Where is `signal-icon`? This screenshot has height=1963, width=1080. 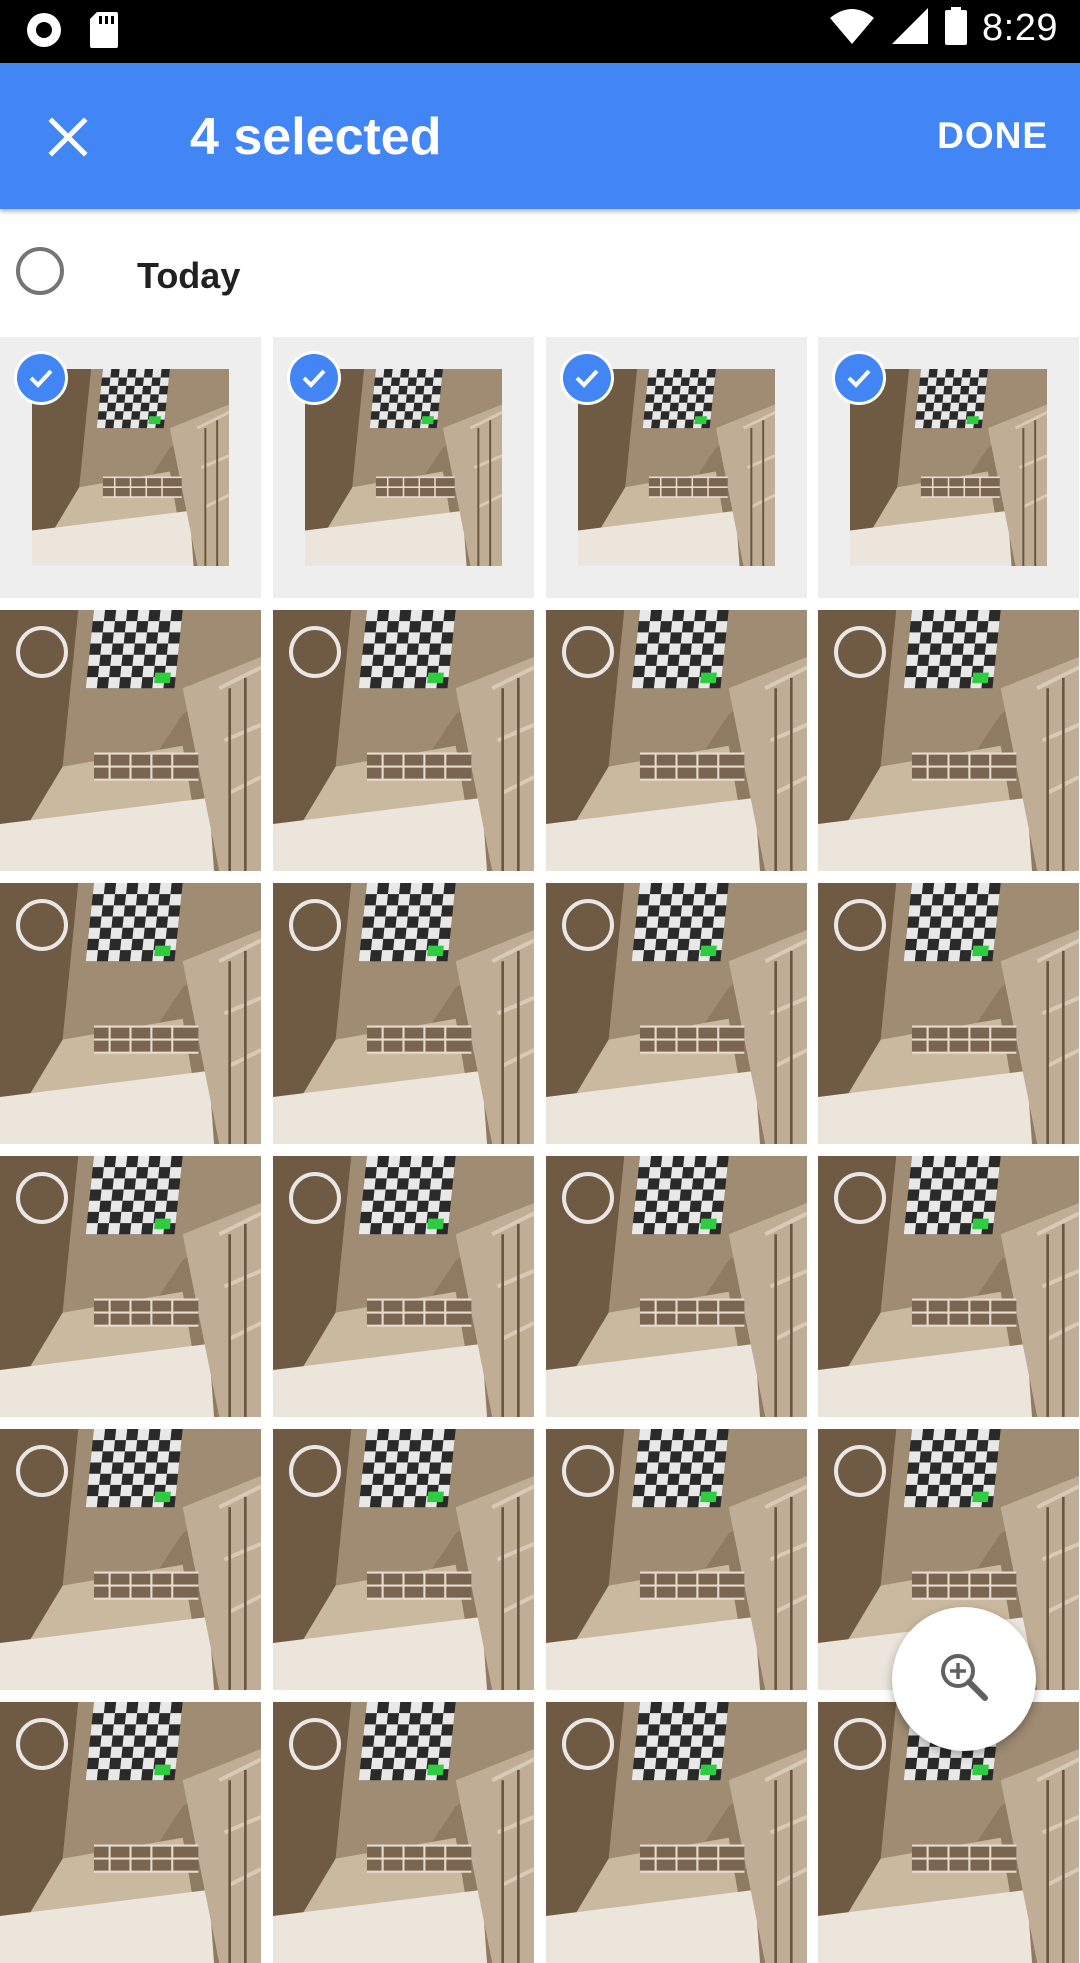
signal-icon is located at coordinates (910, 28).